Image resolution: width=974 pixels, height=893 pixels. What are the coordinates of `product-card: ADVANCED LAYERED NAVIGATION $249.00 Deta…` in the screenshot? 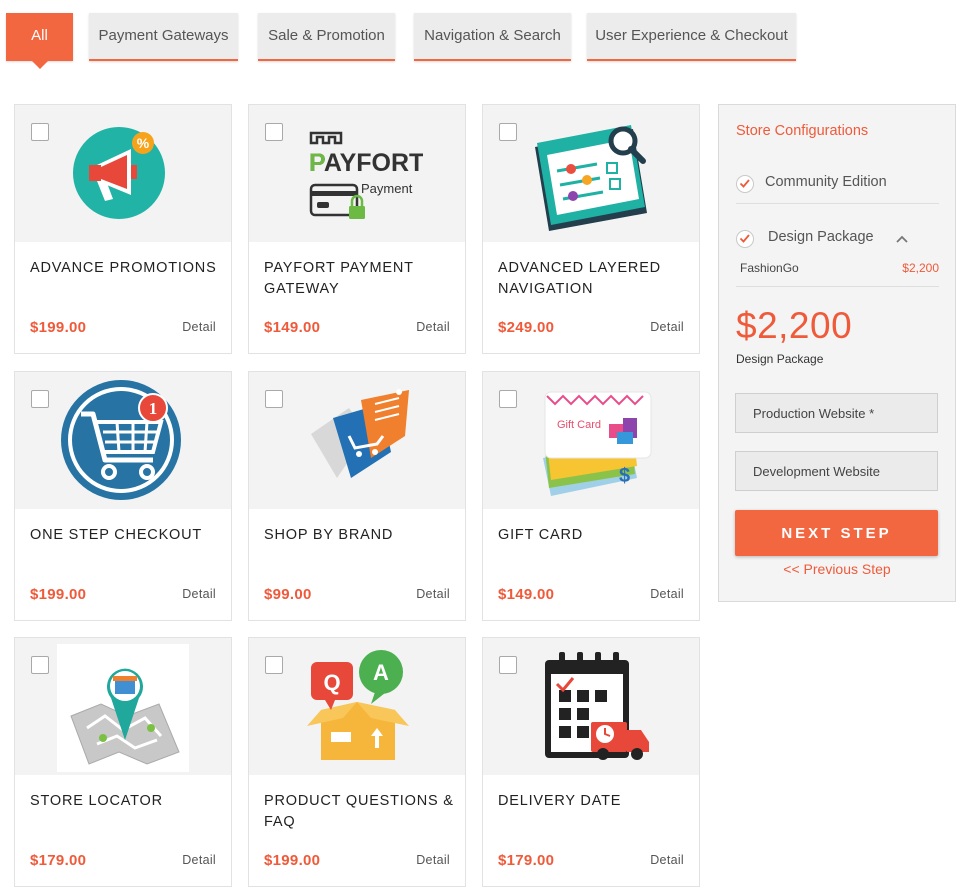 It's located at (591, 229).